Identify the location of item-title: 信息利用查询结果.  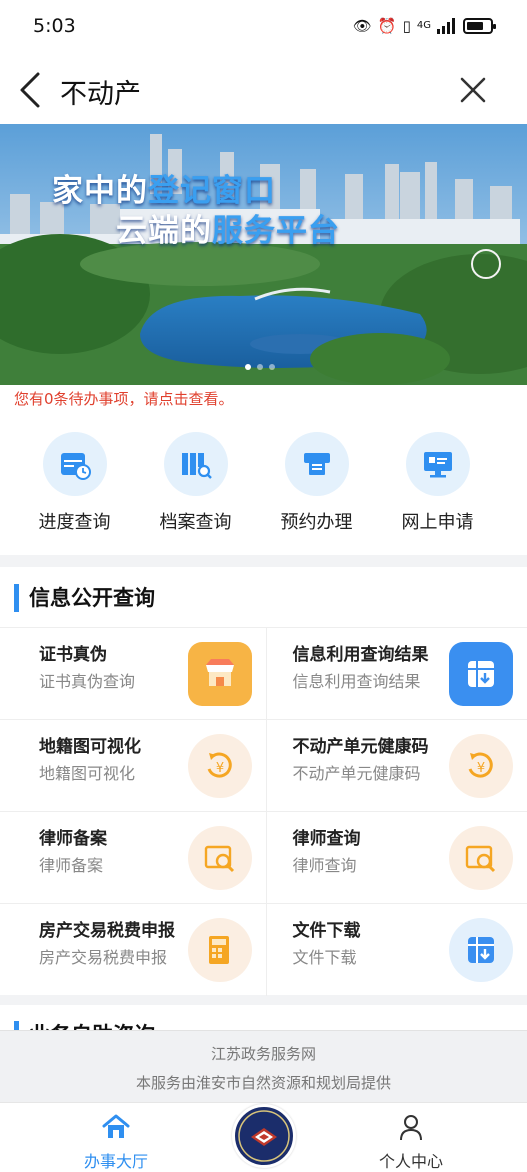
(360, 655).